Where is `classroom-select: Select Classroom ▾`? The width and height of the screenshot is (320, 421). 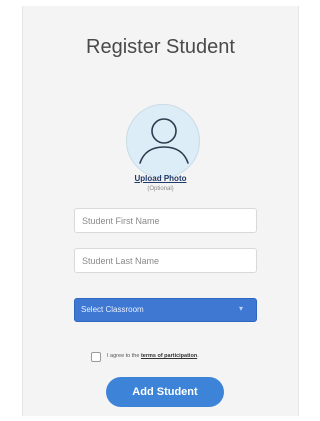 classroom-select: Select Classroom ▾ is located at coordinates (165, 310).